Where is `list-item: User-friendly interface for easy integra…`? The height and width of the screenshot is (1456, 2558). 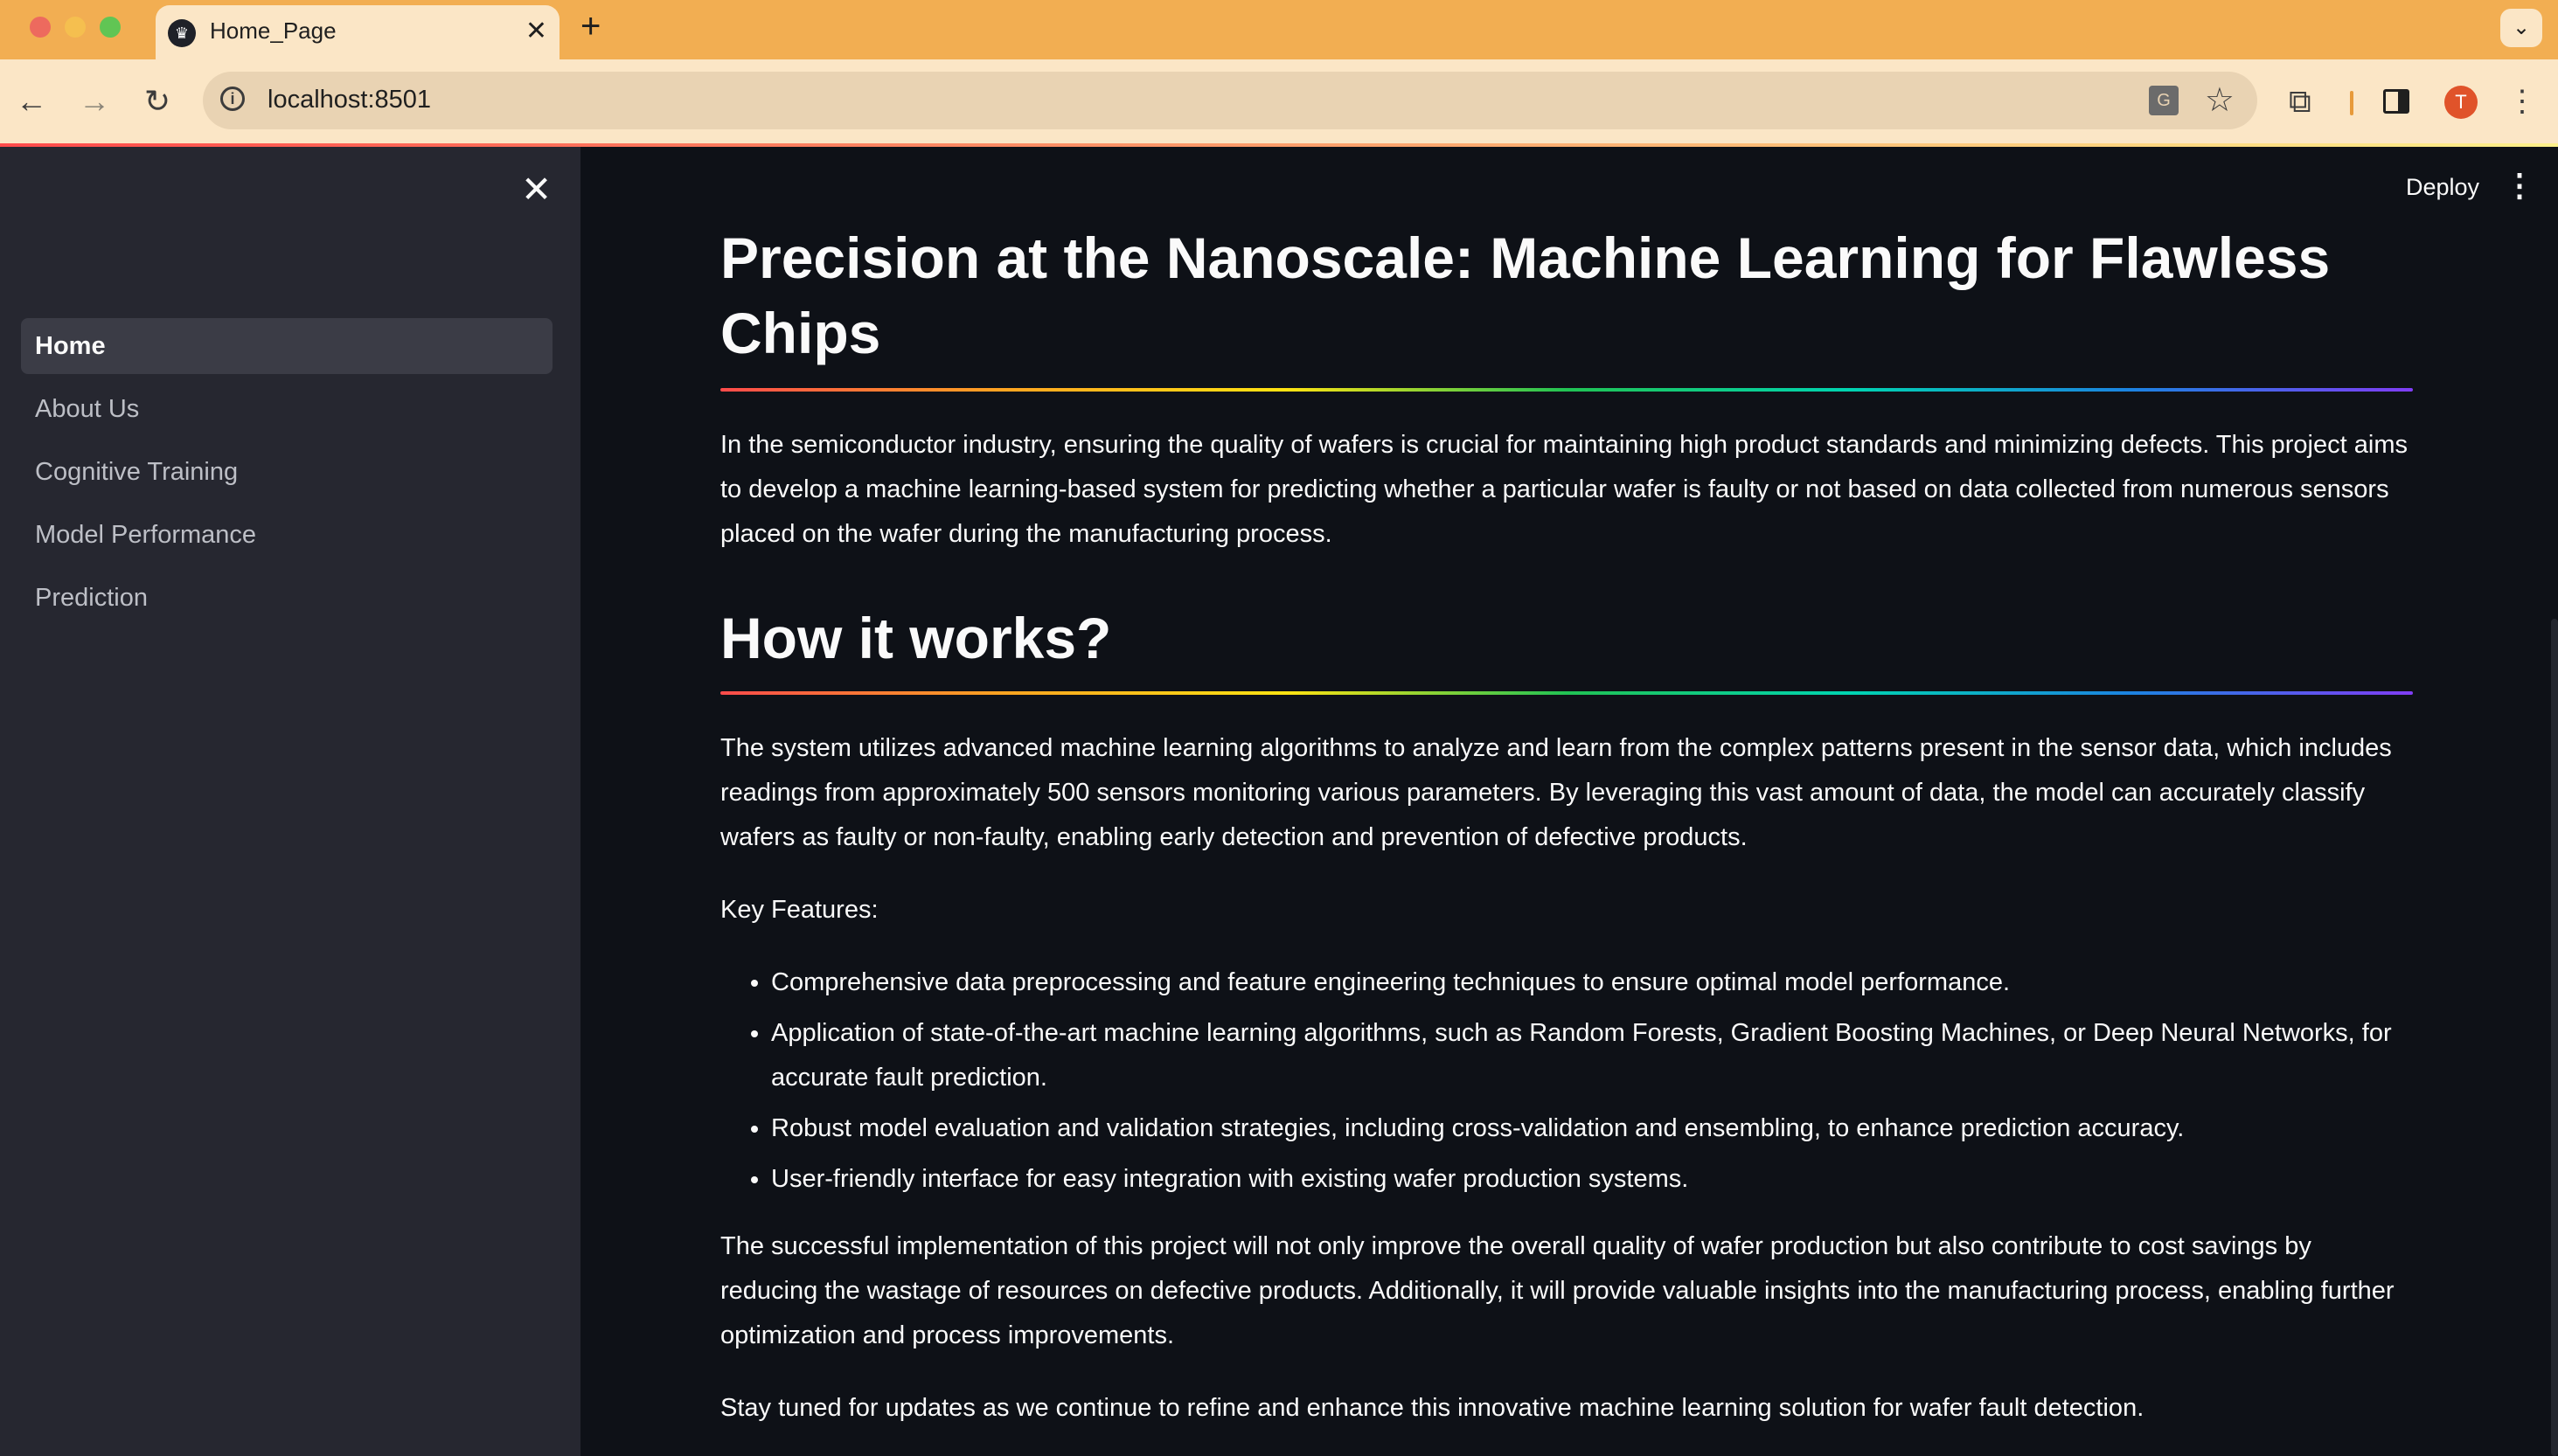
list-item: User-friendly interface for easy integra… is located at coordinates (1592, 1179).